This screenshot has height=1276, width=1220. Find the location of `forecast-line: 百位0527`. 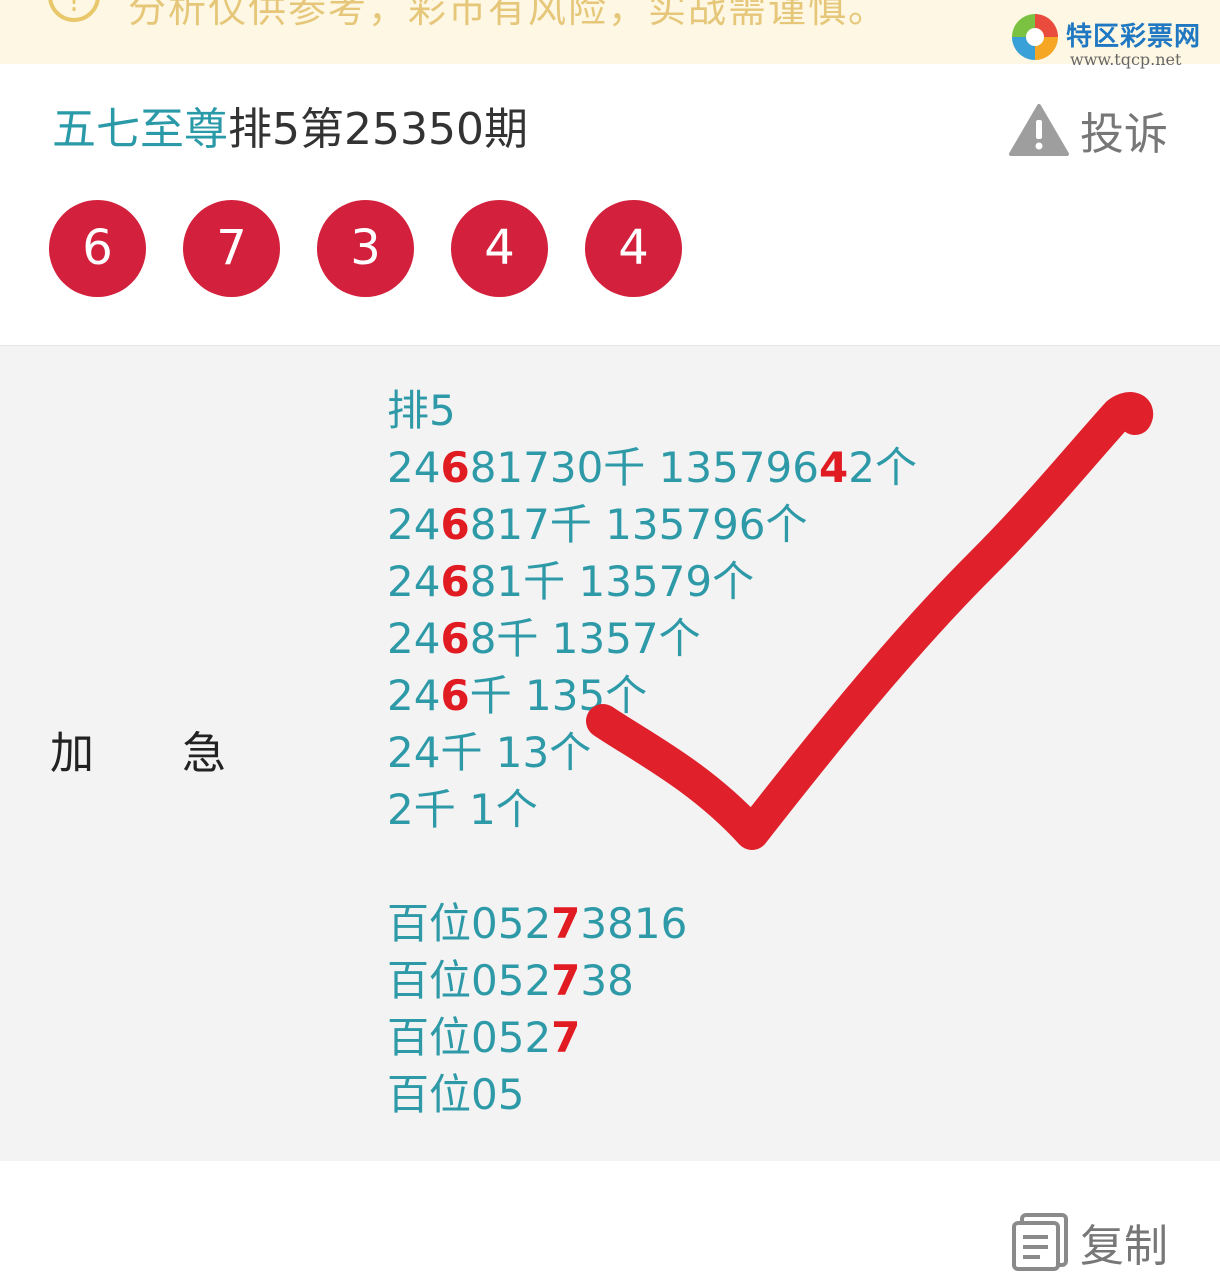

forecast-line: 百位0527 is located at coordinates (652, 1037).